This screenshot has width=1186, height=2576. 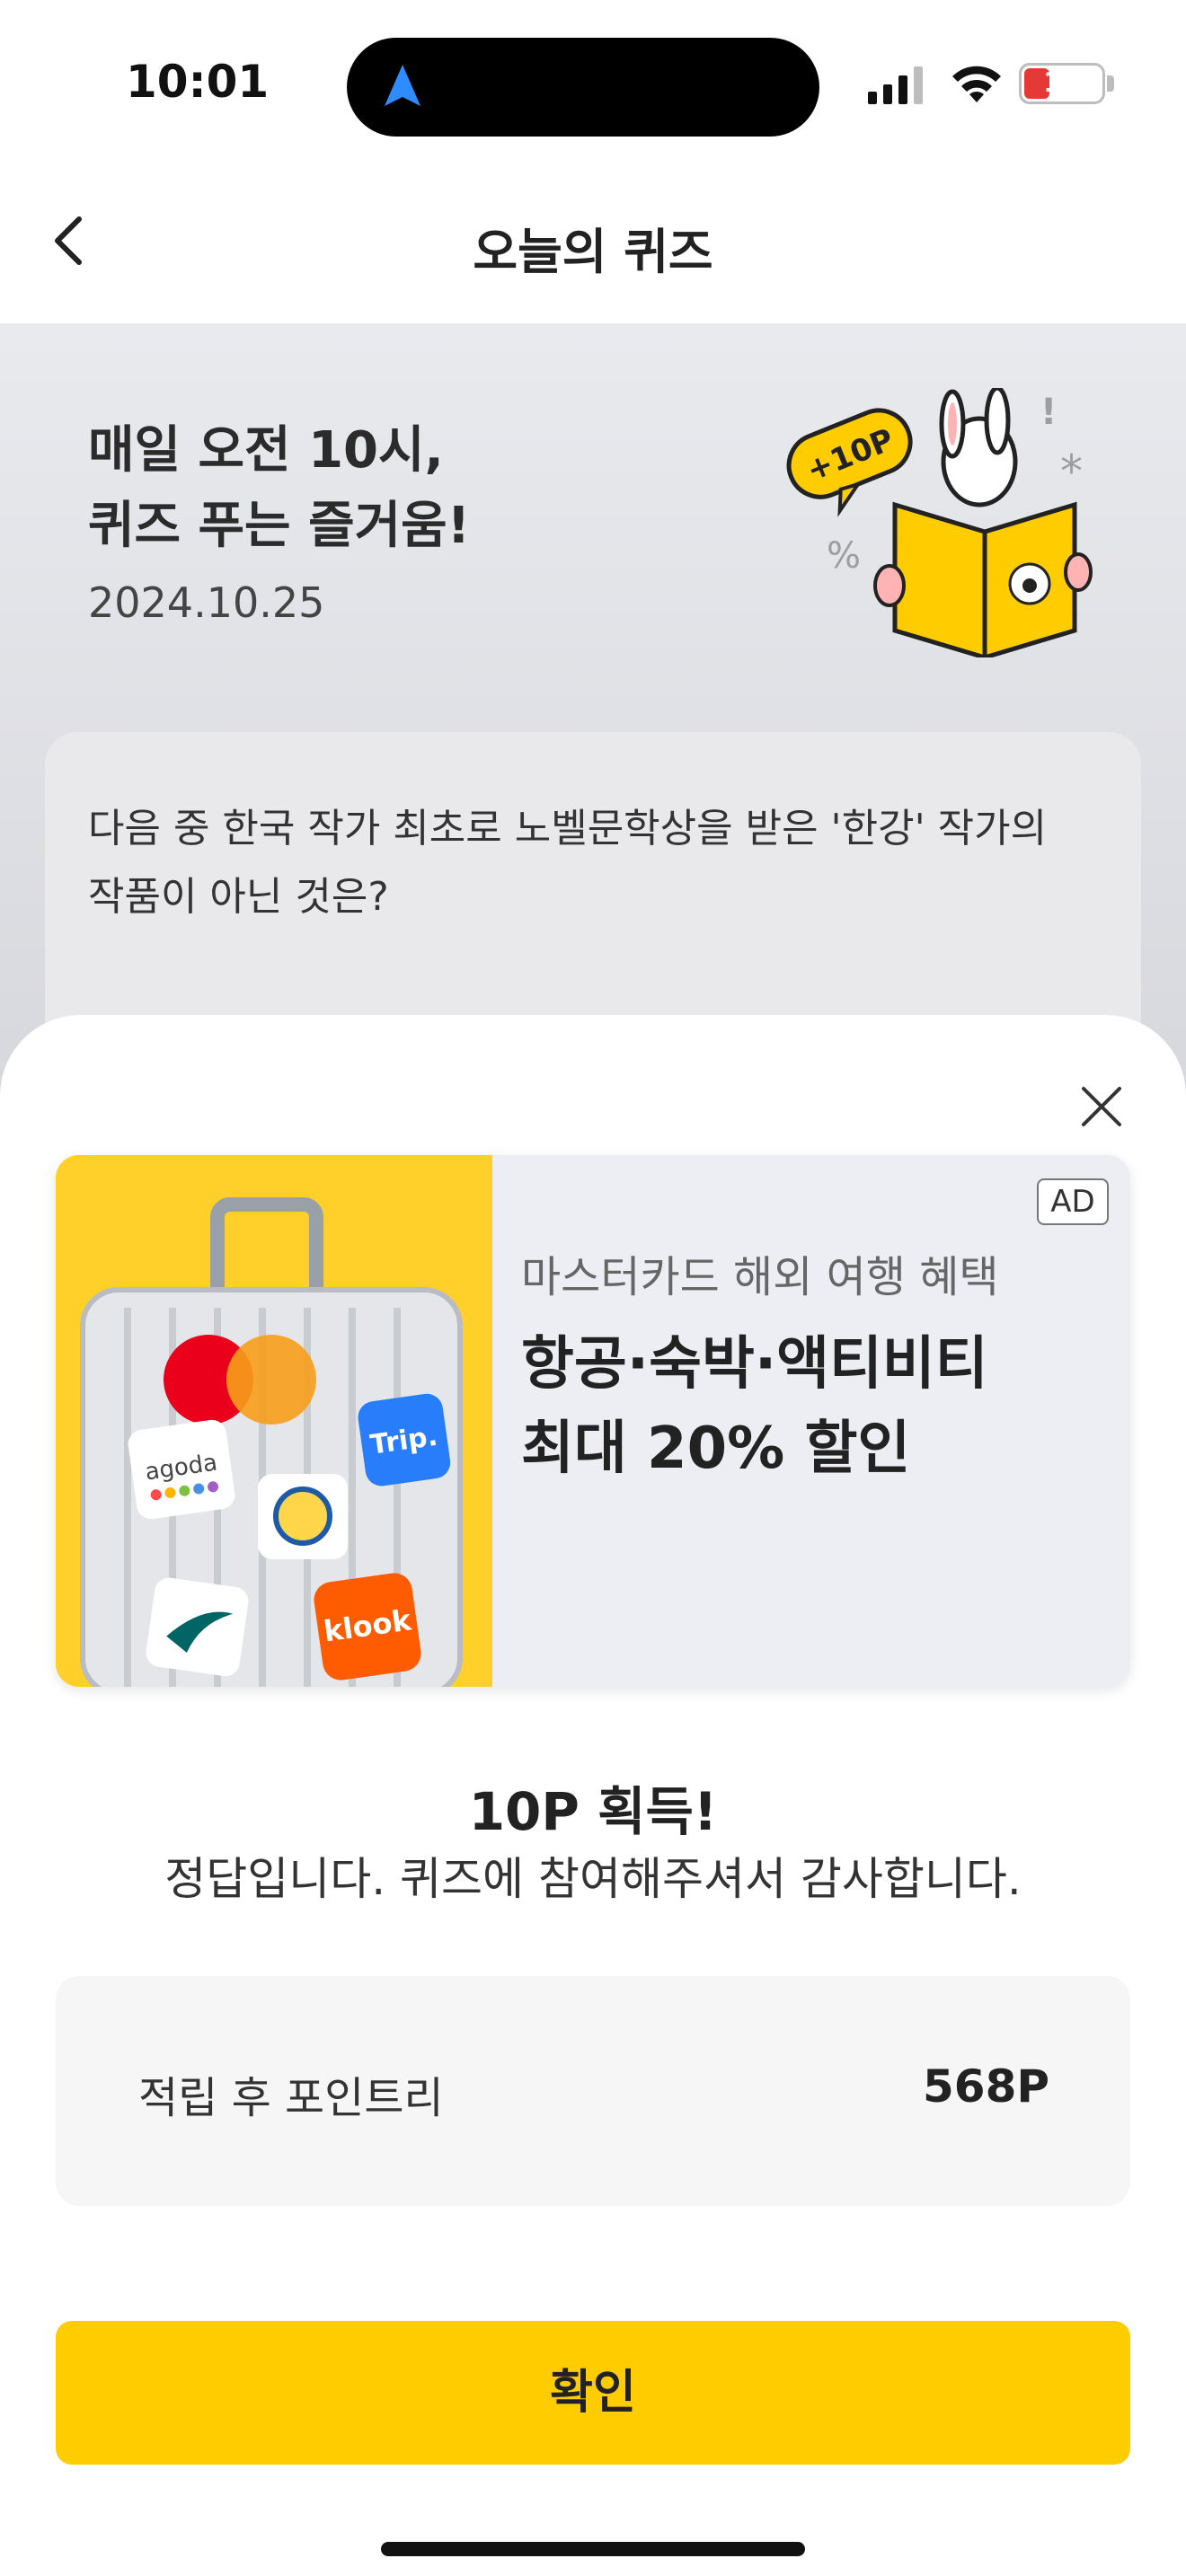 I want to click on reward-title: 10P 획득!, so click(x=593, y=1811).